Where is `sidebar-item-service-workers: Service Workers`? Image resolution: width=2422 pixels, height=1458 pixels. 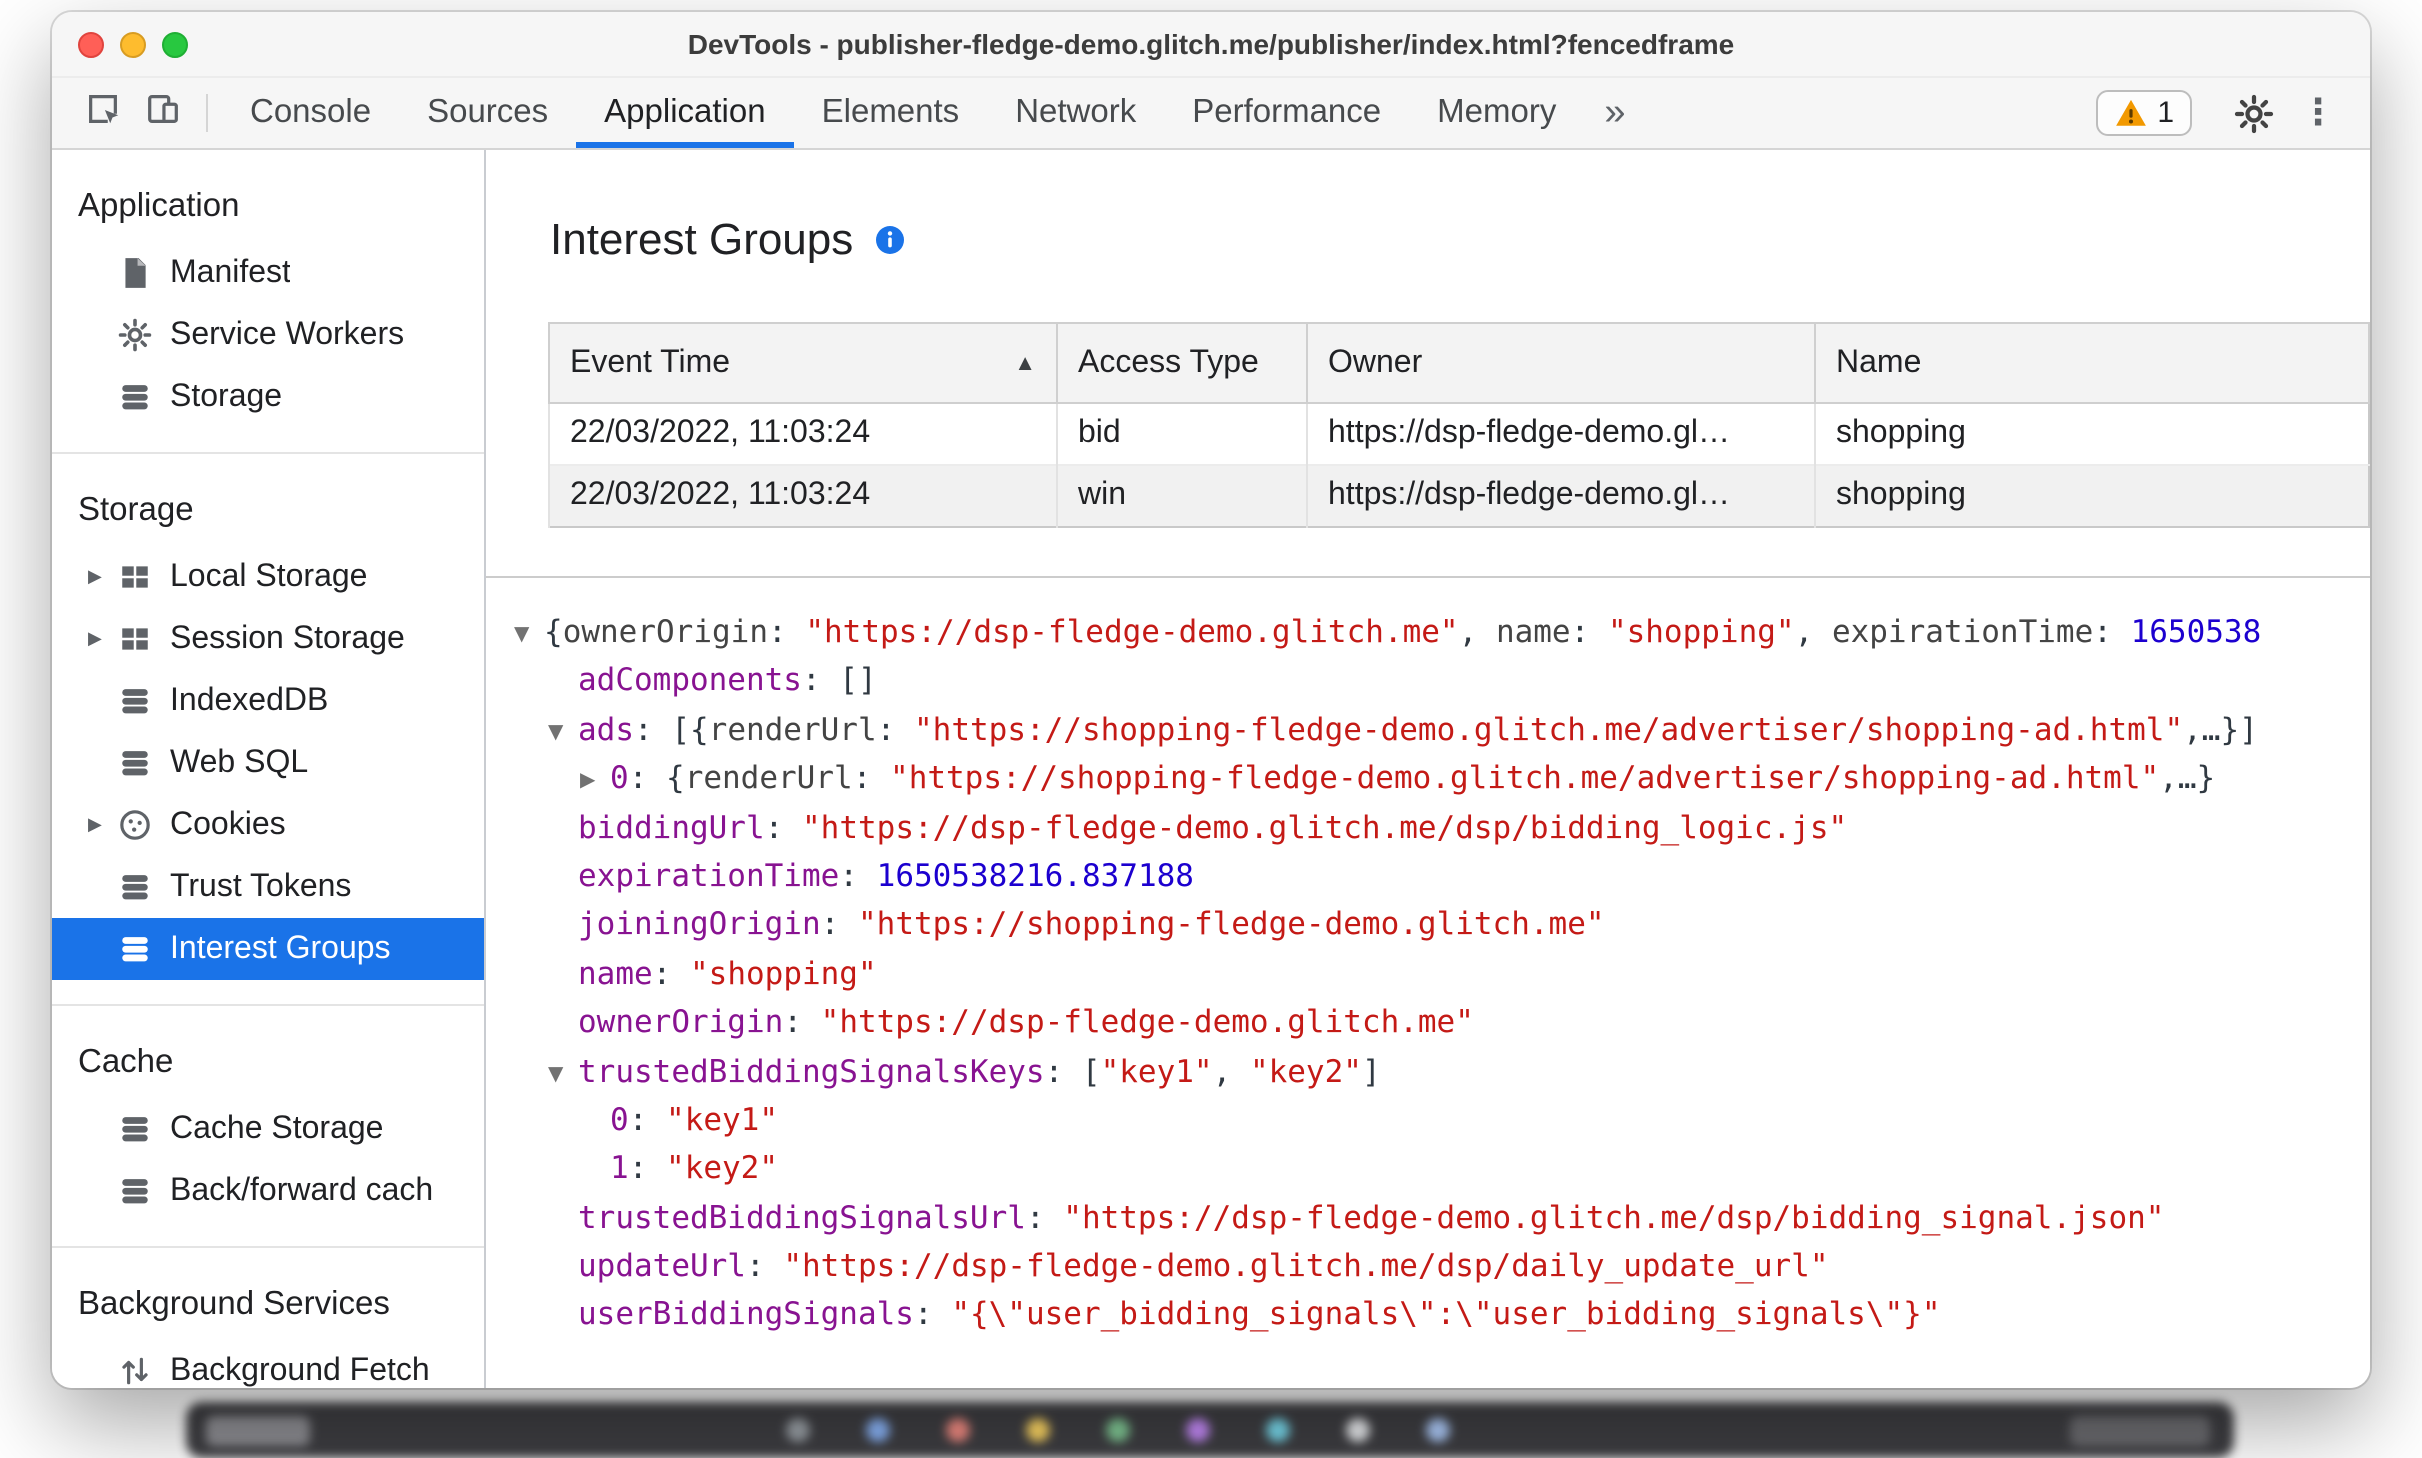
sidebar-item-service-workers: Service Workers is located at coordinates (268, 335).